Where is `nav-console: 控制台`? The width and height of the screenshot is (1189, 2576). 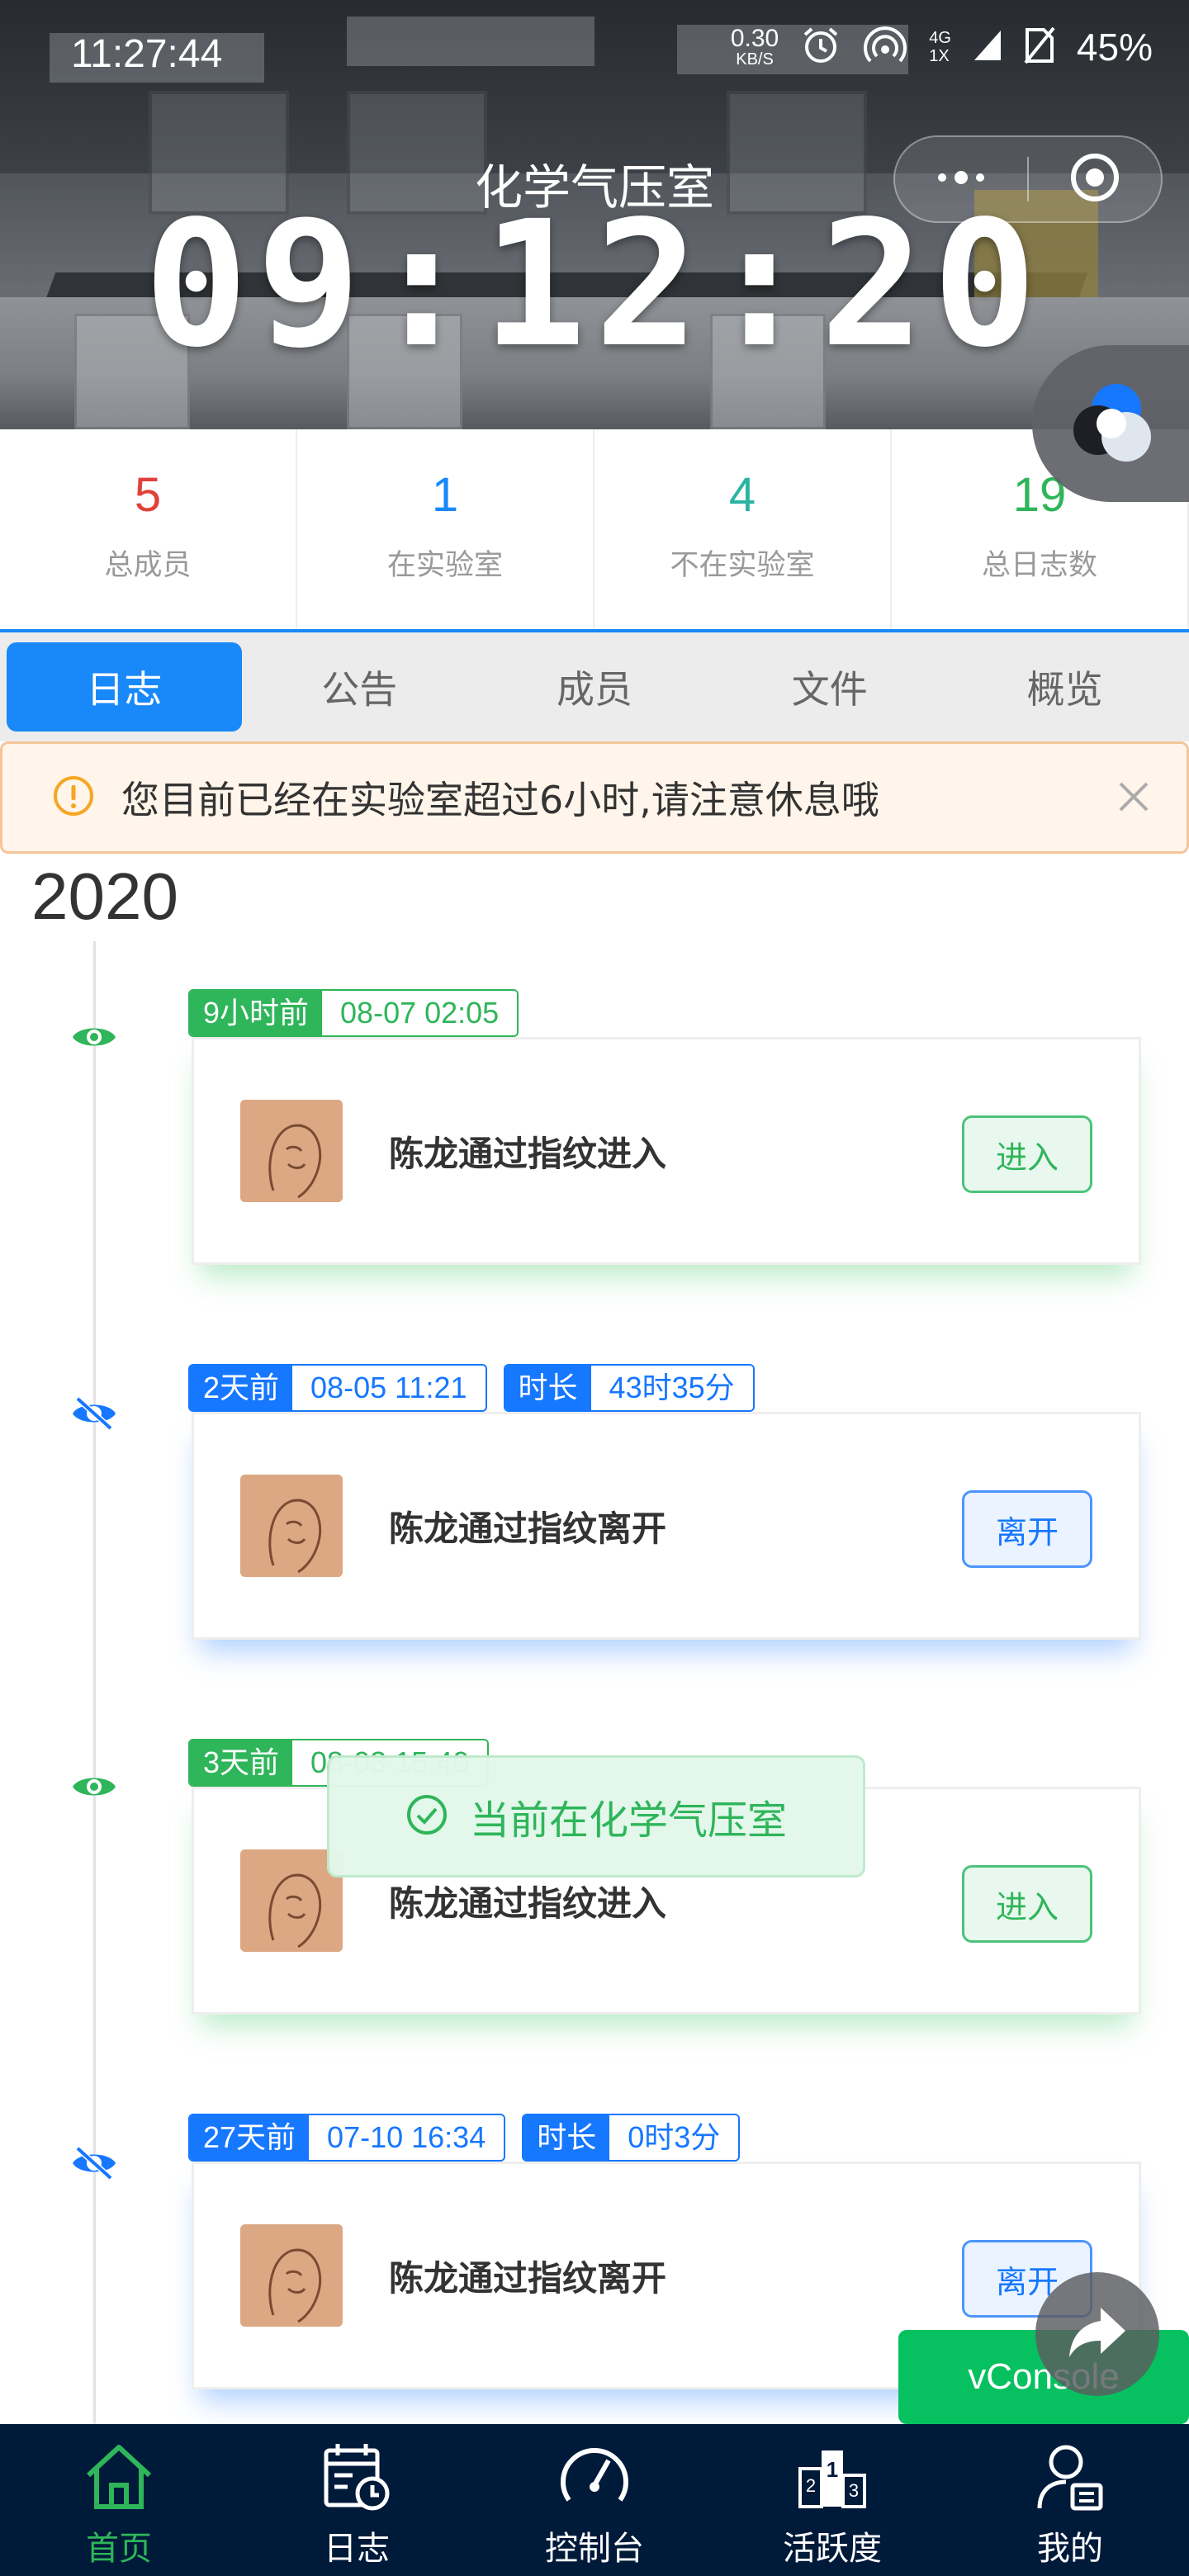
nav-console: 控制台 is located at coordinates (594, 2500).